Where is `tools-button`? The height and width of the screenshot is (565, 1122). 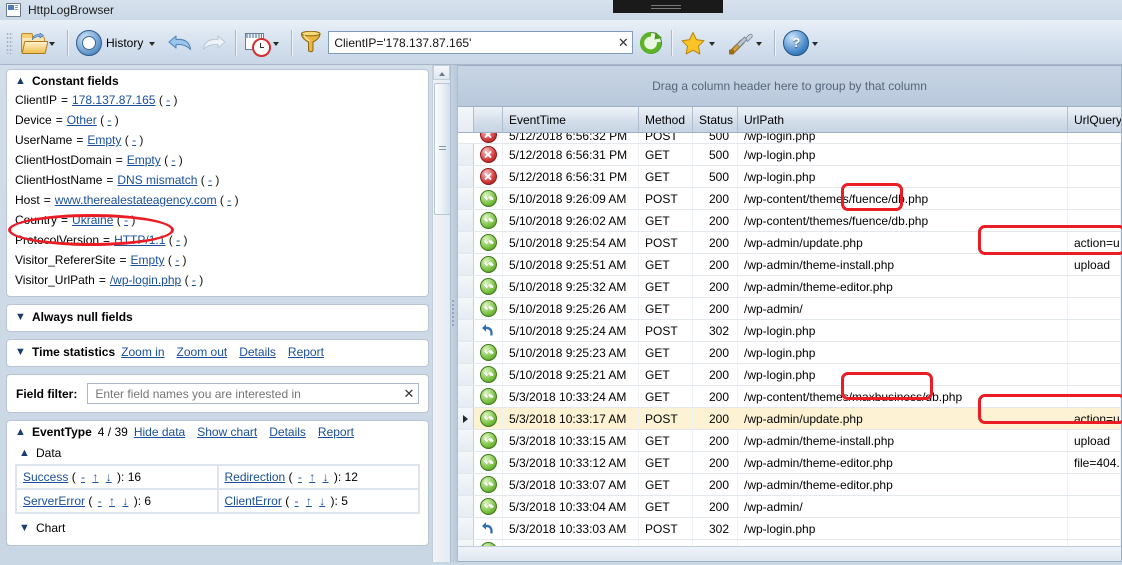 tools-button is located at coordinates (746, 43).